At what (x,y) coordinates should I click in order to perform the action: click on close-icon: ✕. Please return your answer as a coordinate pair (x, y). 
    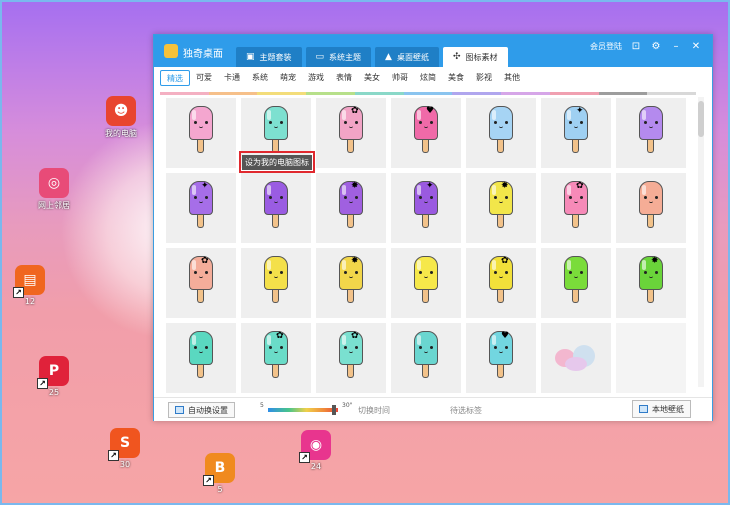
    Looking at the image, I should click on (696, 46).